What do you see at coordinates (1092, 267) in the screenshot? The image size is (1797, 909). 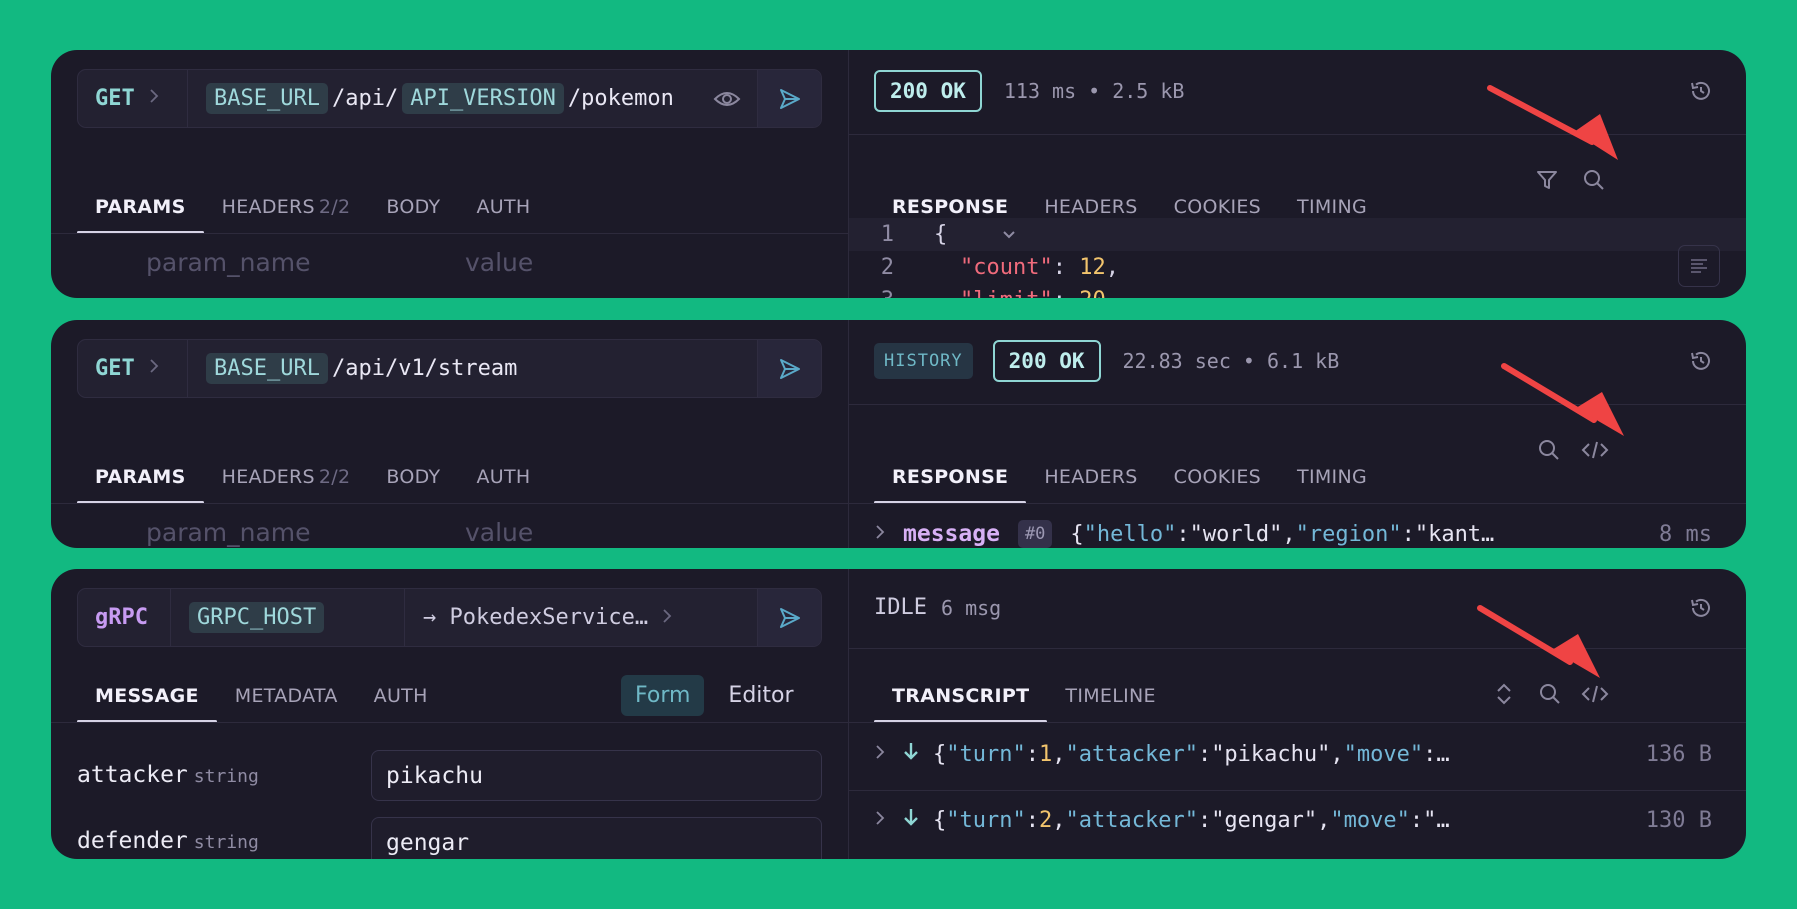 I see `json-number: 12` at bounding box center [1092, 267].